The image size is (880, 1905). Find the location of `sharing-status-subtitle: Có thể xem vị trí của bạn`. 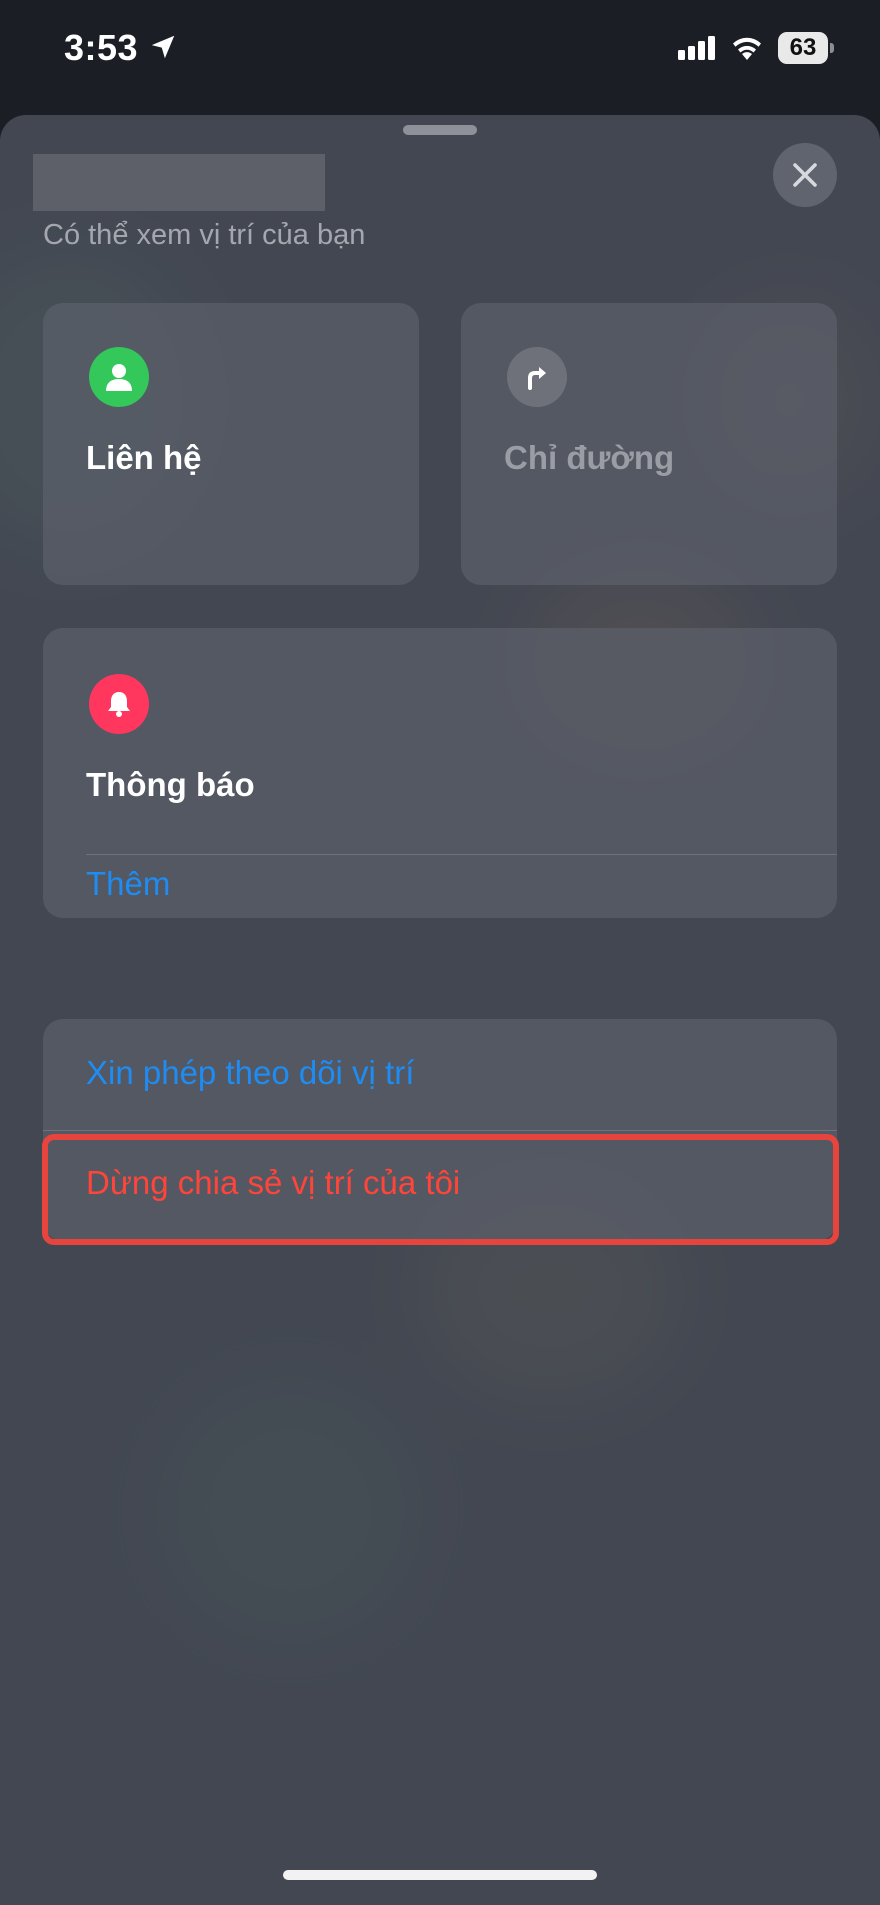

sharing-status-subtitle: Có thể xem vị trí của bạn is located at coordinates (204, 235).